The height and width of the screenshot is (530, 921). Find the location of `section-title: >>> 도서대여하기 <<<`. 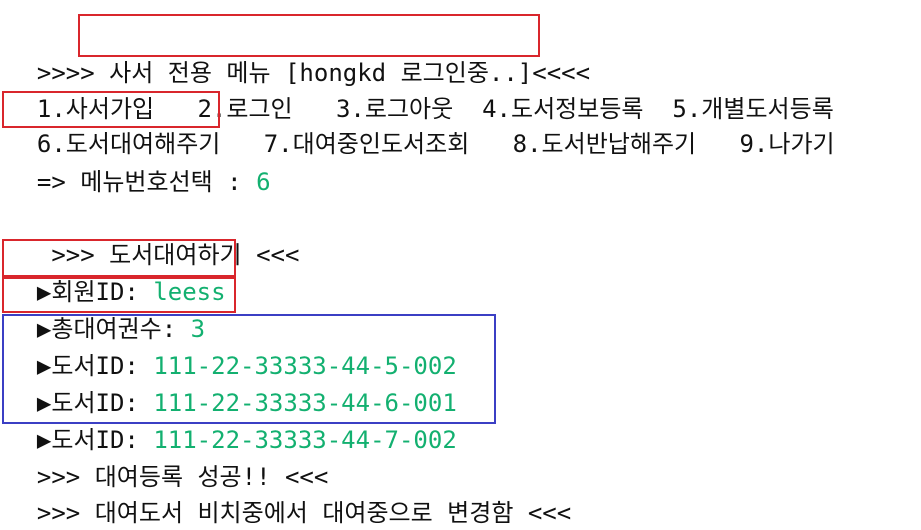

section-title: >>> 도서대여하기 <<< is located at coordinates (153, 236).